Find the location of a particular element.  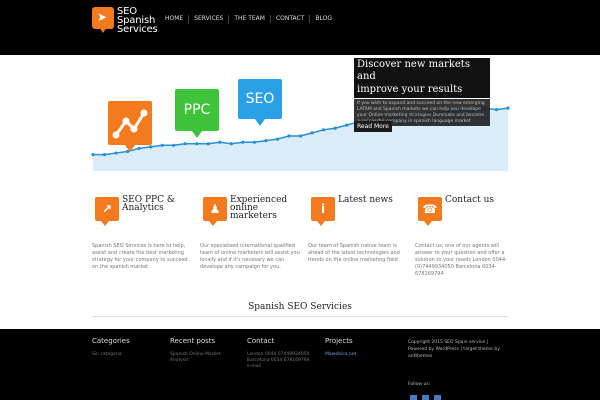

email-link: e-mail is located at coordinates (283, 367).